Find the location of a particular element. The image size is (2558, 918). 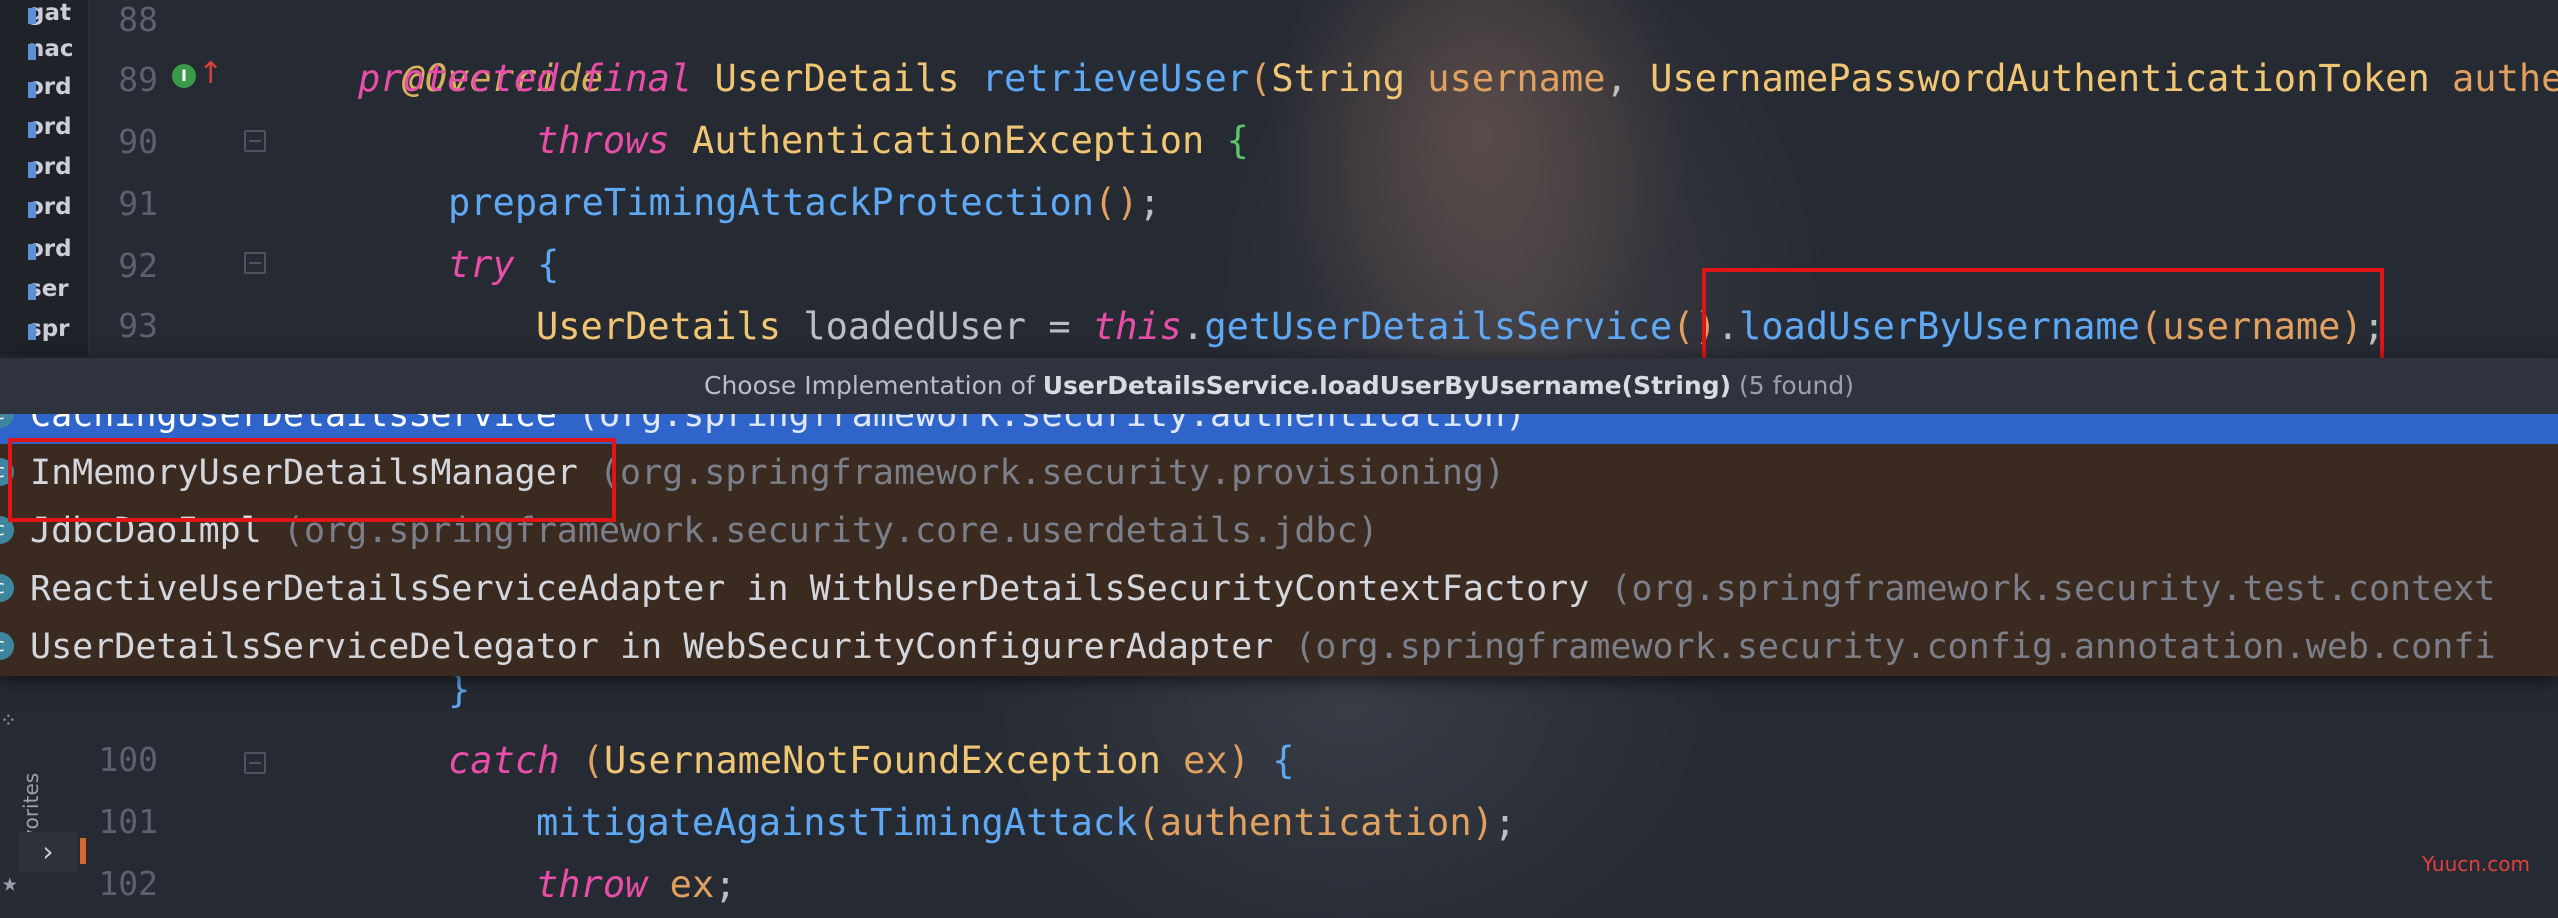

project-item: spr is located at coordinates (57, 329).